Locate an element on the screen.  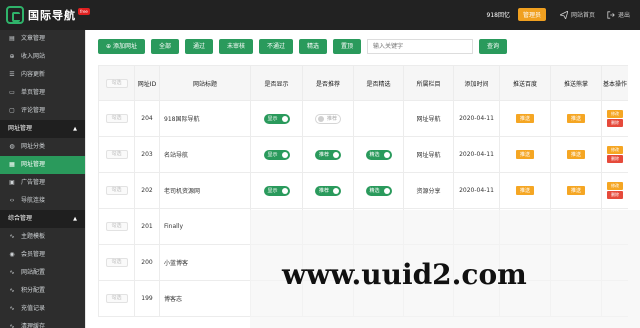
plus-icon: ⊕ is located at coordinates (12, 56).